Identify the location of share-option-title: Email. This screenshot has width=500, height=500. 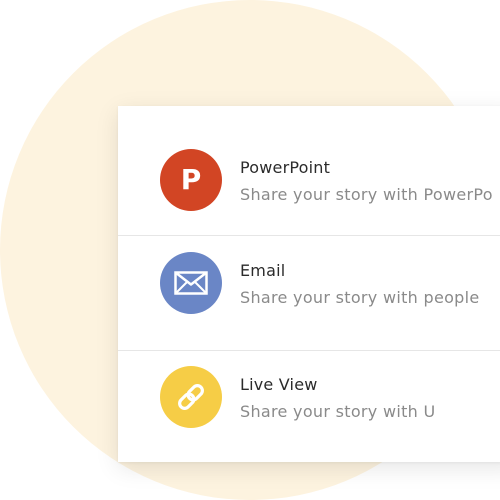
(263, 270).